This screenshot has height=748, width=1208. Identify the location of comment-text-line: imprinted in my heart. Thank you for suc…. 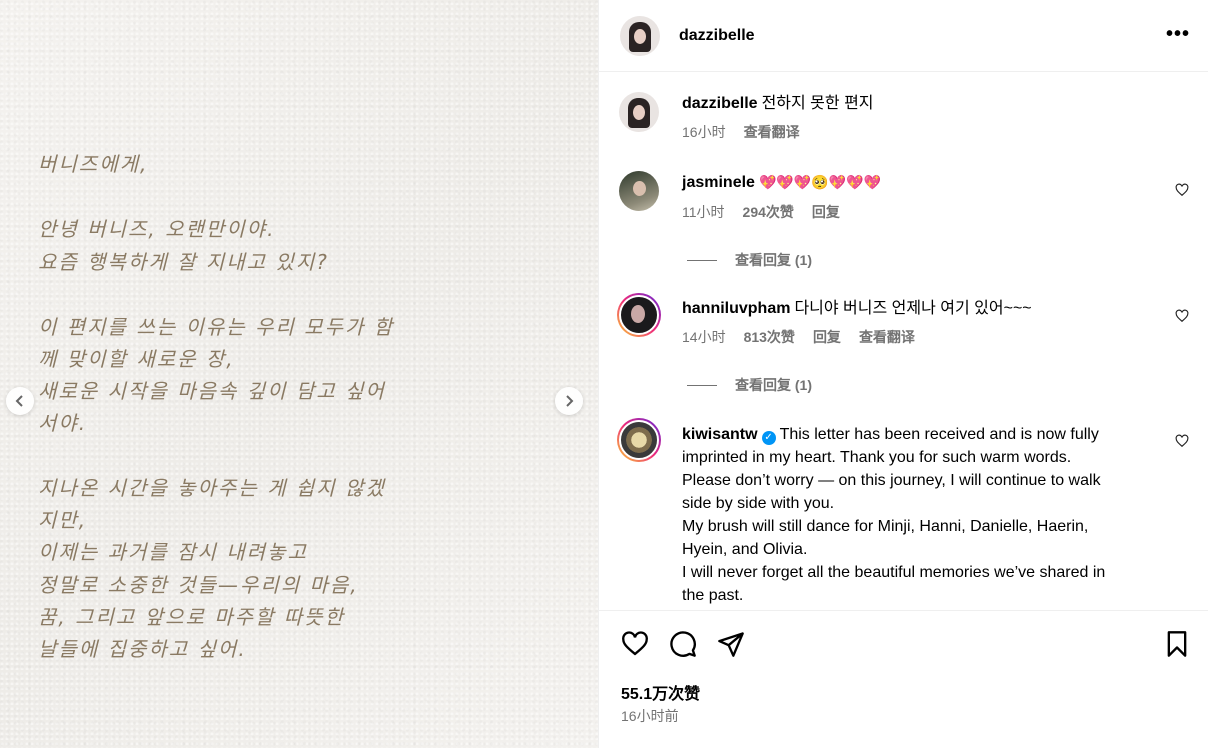
(877, 457).